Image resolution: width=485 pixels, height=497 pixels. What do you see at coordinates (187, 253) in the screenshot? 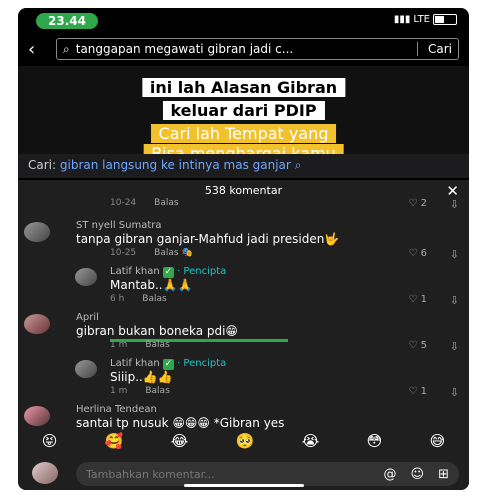
I see `sticker-icon: 🎭` at bounding box center [187, 253].